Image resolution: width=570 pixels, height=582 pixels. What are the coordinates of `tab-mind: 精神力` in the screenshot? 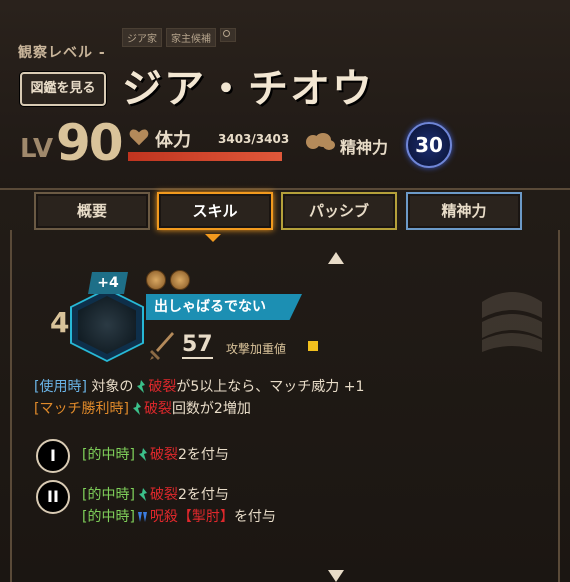 It's located at (464, 211).